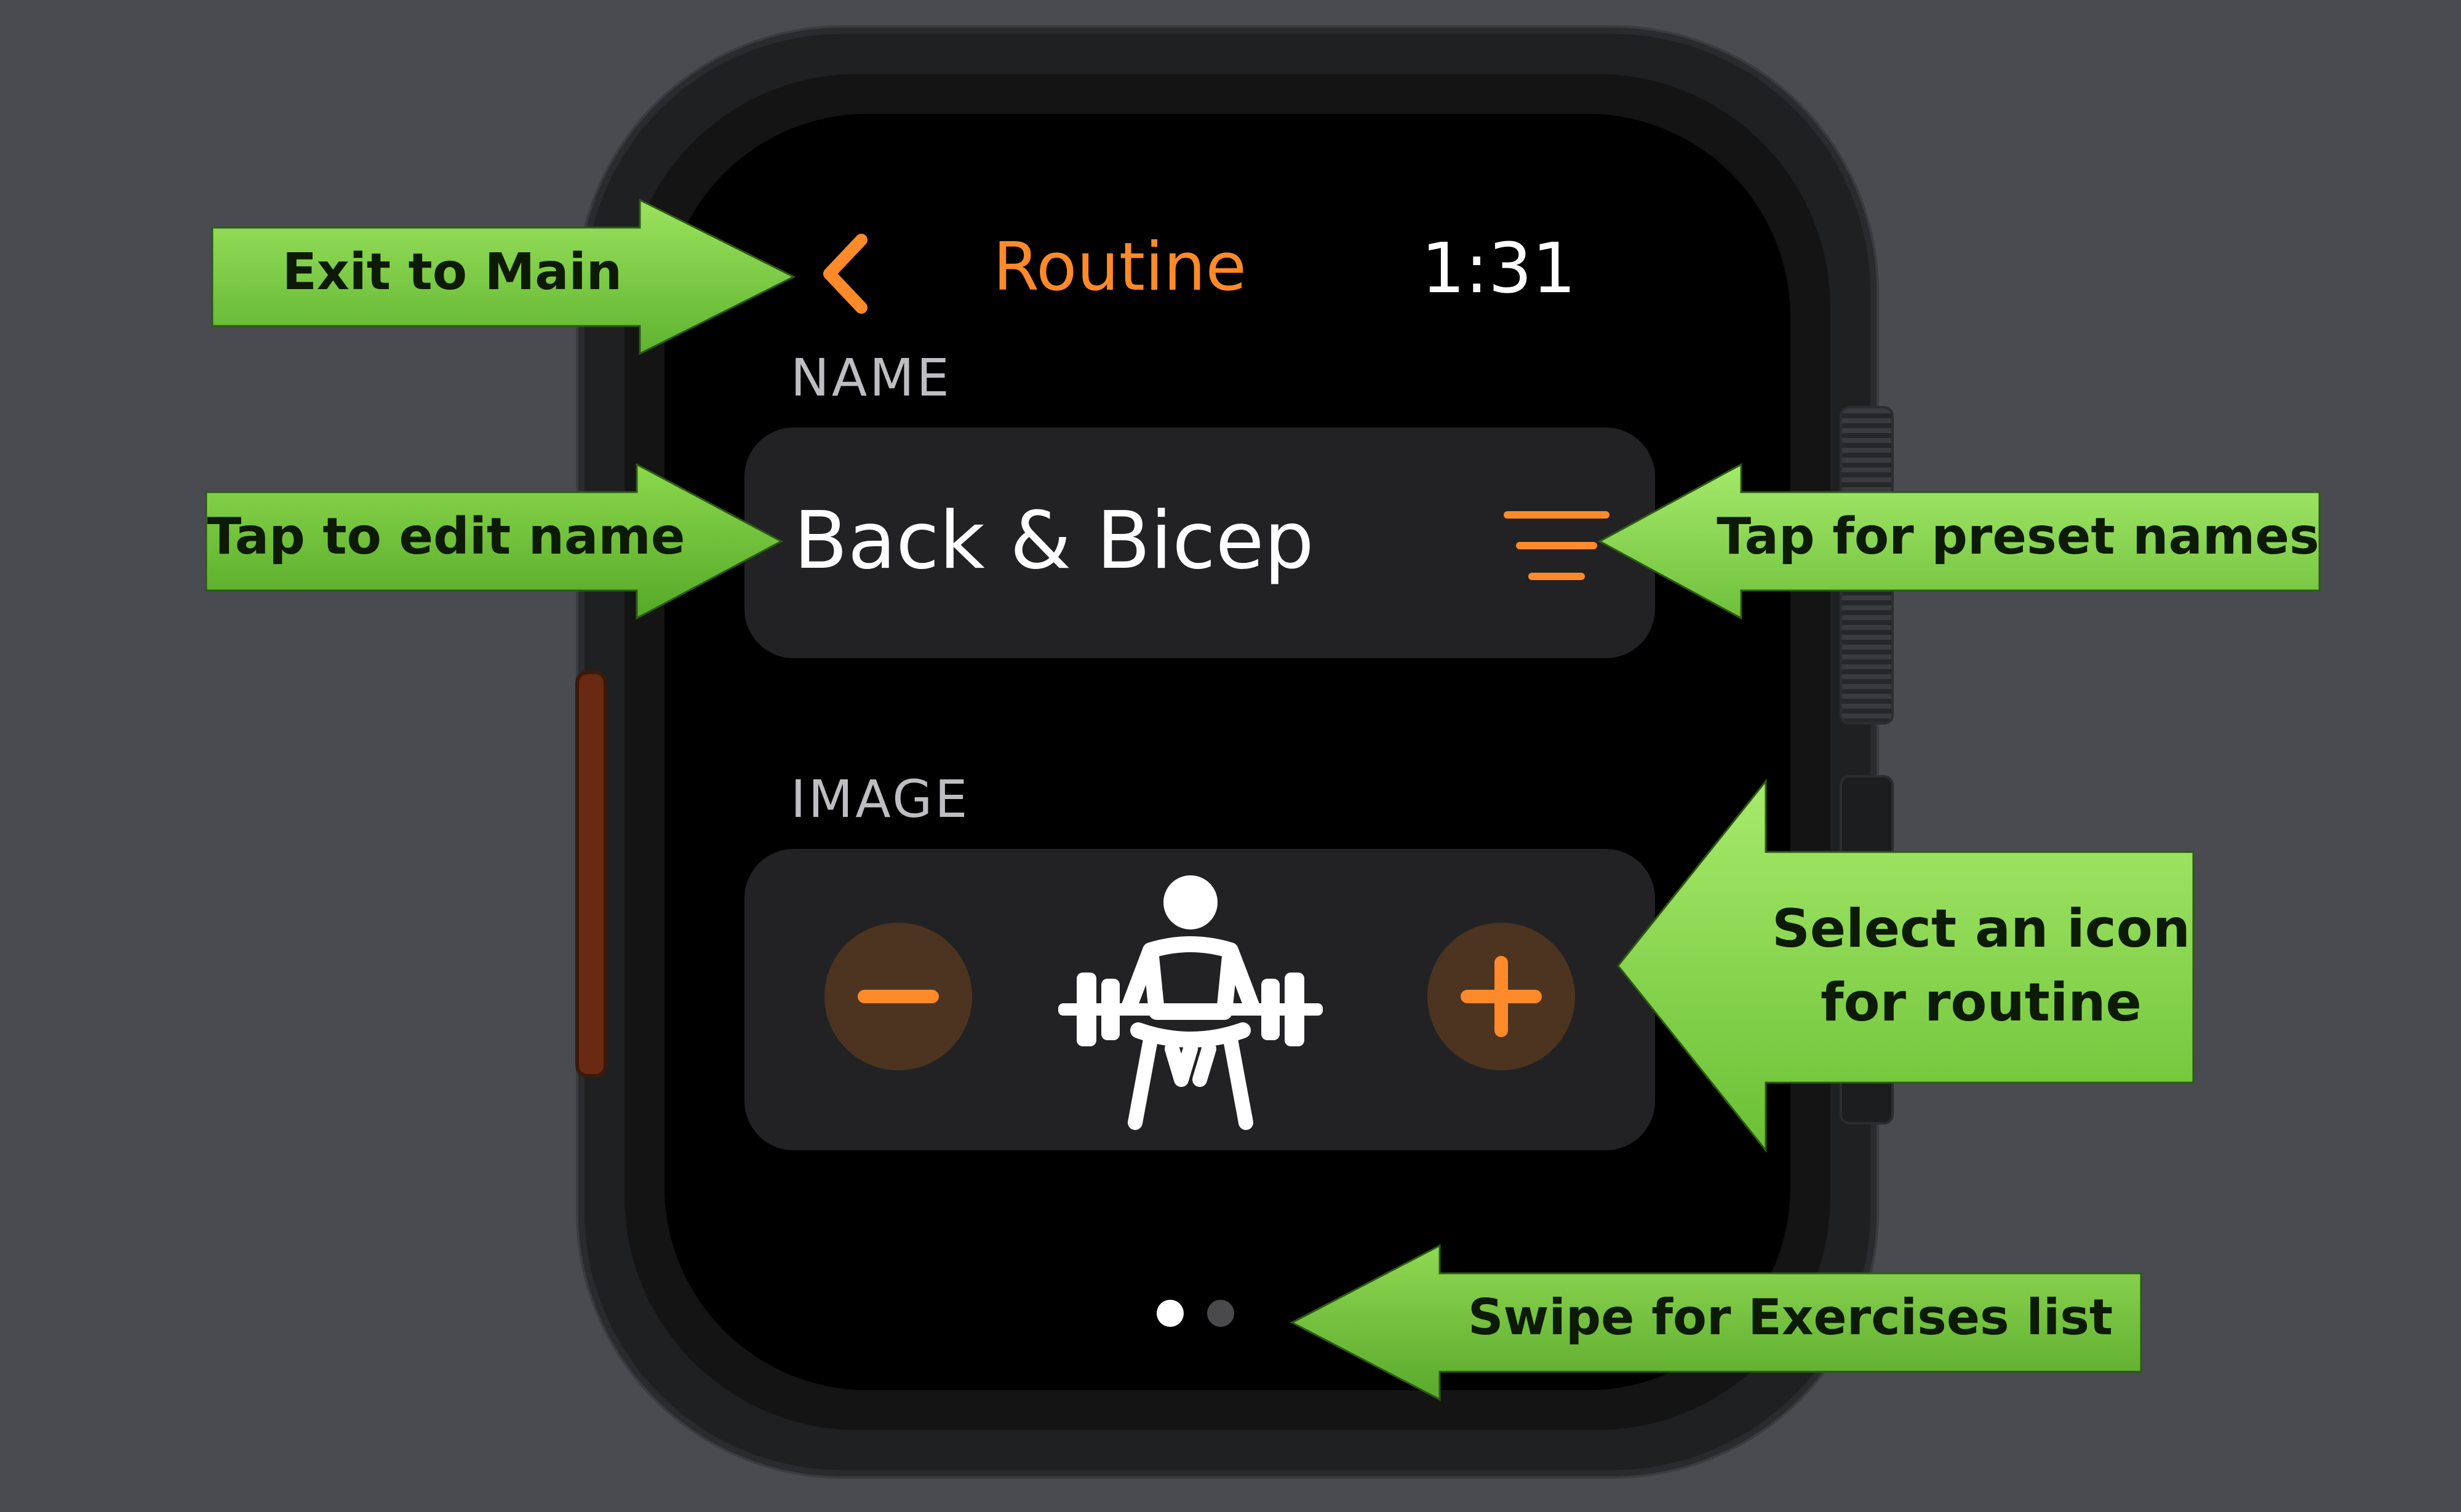 The height and width of the screenshot is (1512, 2461). I want to click on routine-image-picker, so click(1199, 999).